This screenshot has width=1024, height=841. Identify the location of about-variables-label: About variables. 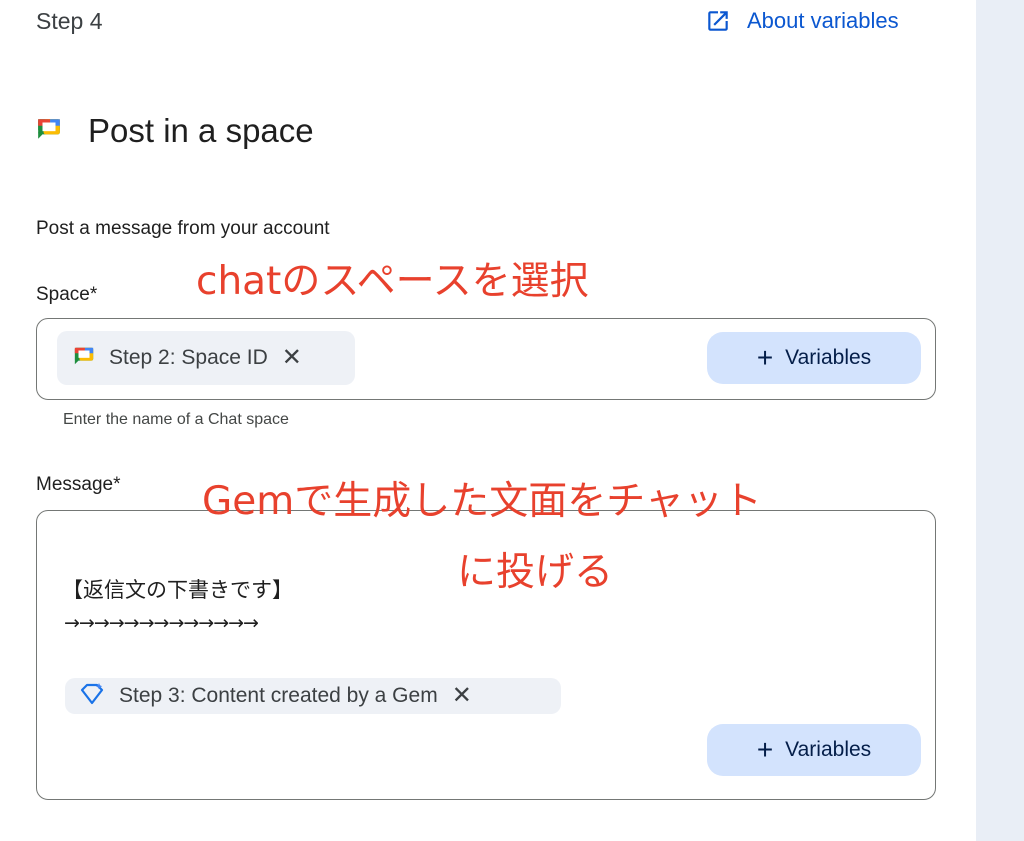
(823, 20).